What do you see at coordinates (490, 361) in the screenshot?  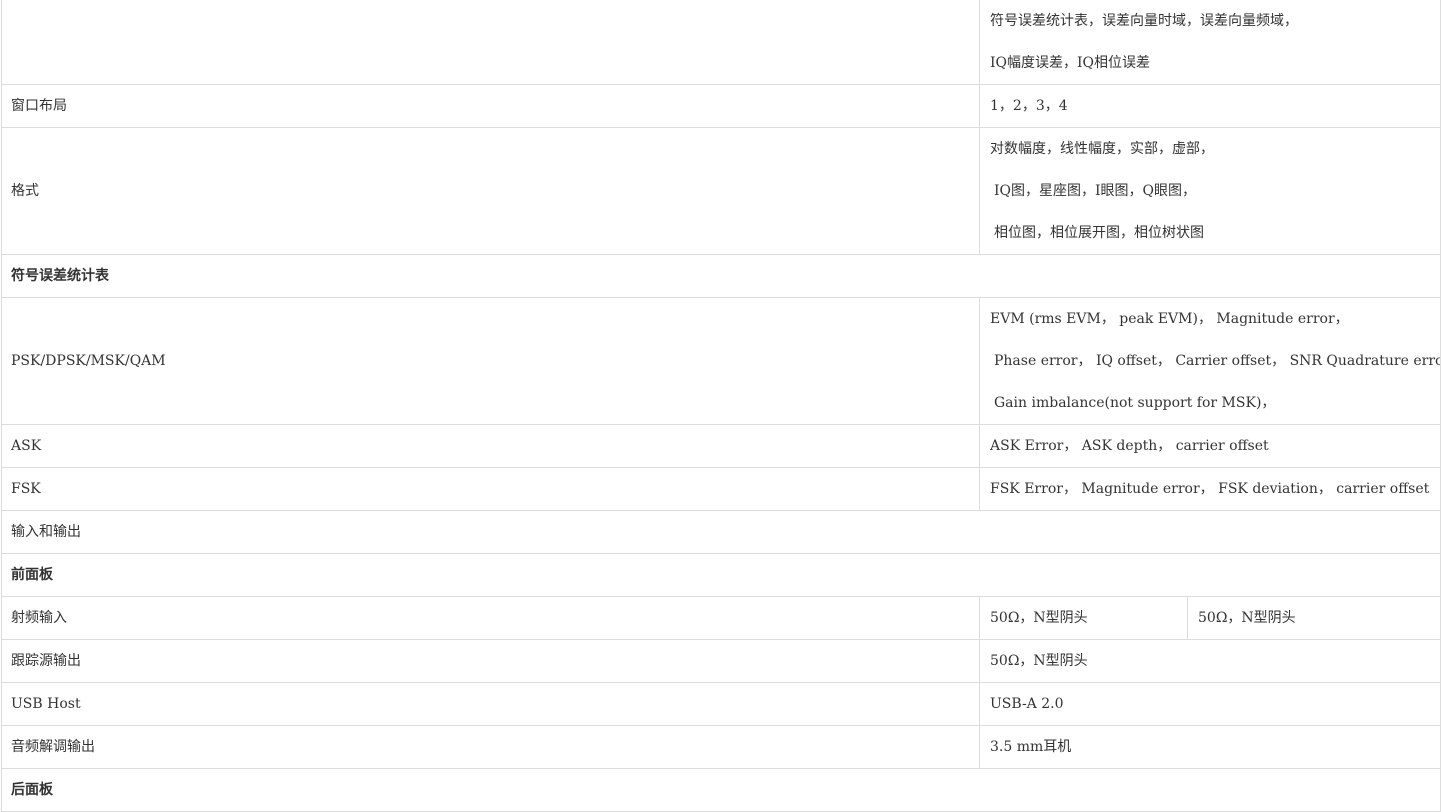 I see `row-label: PSK/DPSK/MSK/QAM` at bounding box center [490, 361].